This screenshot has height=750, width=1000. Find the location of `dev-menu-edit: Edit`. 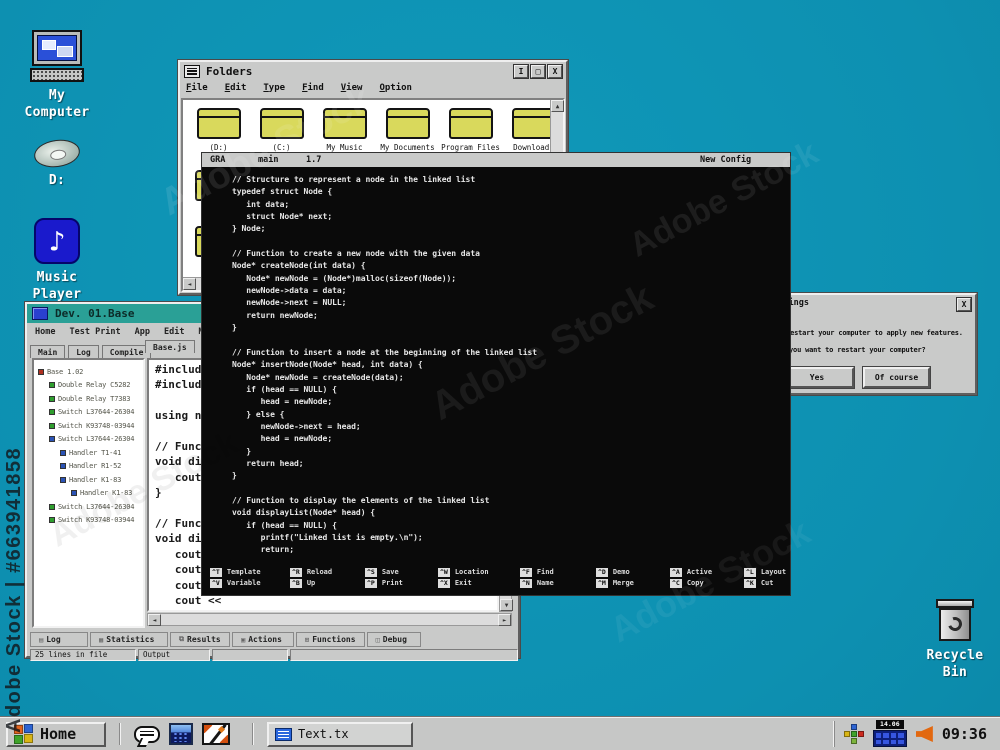

dev-menu-edit: Edit is located at coordinates (174, 332).